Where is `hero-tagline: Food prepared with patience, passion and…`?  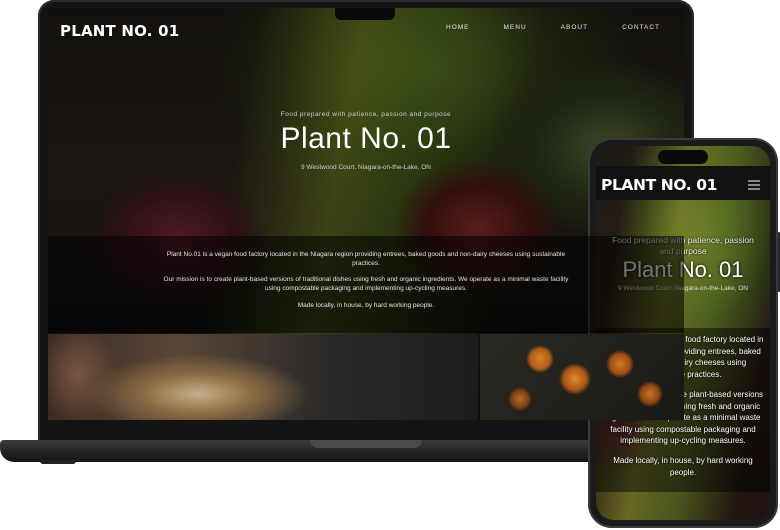 hero-tagline: Food prepared with patience, passion and… is located at coordinates (366, 114).